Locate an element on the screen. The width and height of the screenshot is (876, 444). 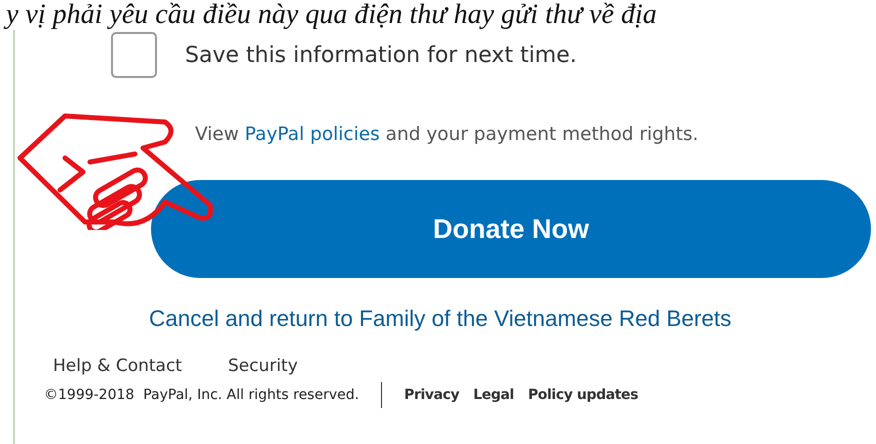
save-label: Save this information for next time. is located at coordinates (381, 55).